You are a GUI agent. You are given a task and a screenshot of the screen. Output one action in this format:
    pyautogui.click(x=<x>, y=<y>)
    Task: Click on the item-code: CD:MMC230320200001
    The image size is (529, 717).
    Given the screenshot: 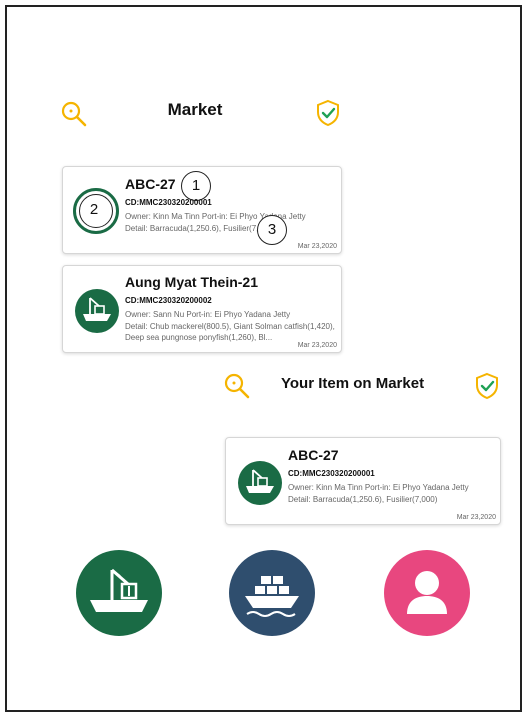 What is the action you would take?
    pyautogui.click(x=331, y=473)
    